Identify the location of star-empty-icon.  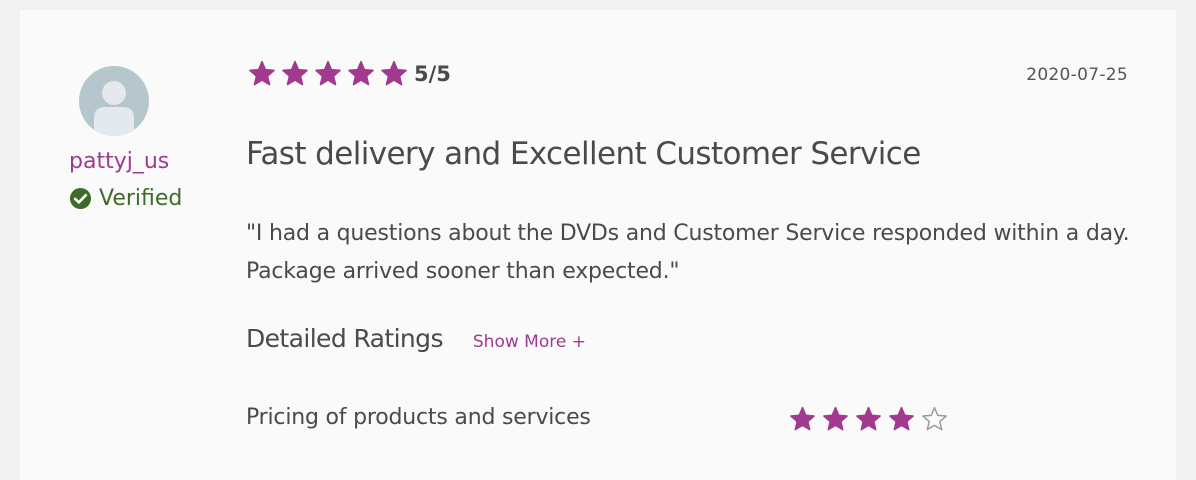
(934, 418).